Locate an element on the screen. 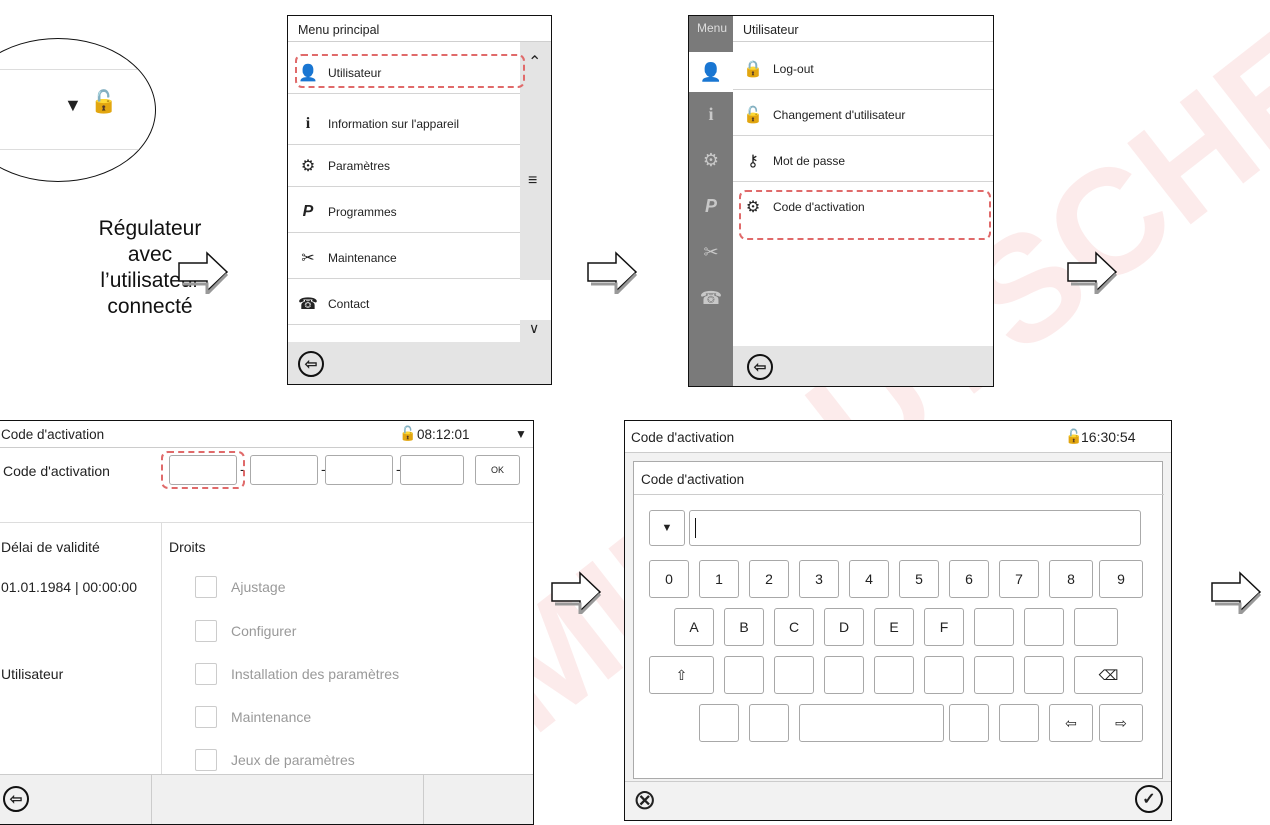 This screenshot has height=825, width=1270. key-F: F is located at coordinates (944, 627).